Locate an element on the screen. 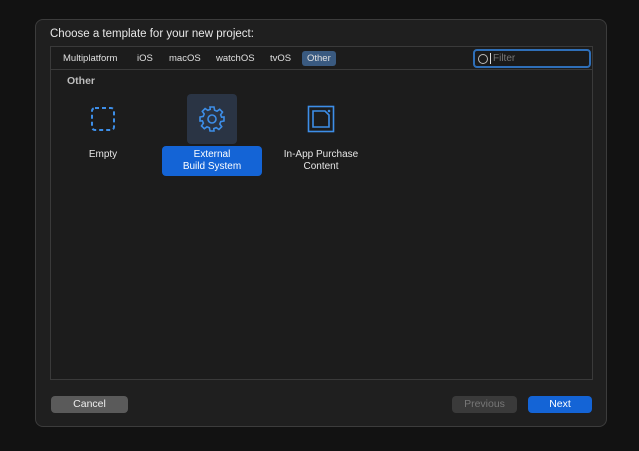 The width and height of the screenshot is (639, 451). template-label: External Build System is located at coordinates (212, 161).